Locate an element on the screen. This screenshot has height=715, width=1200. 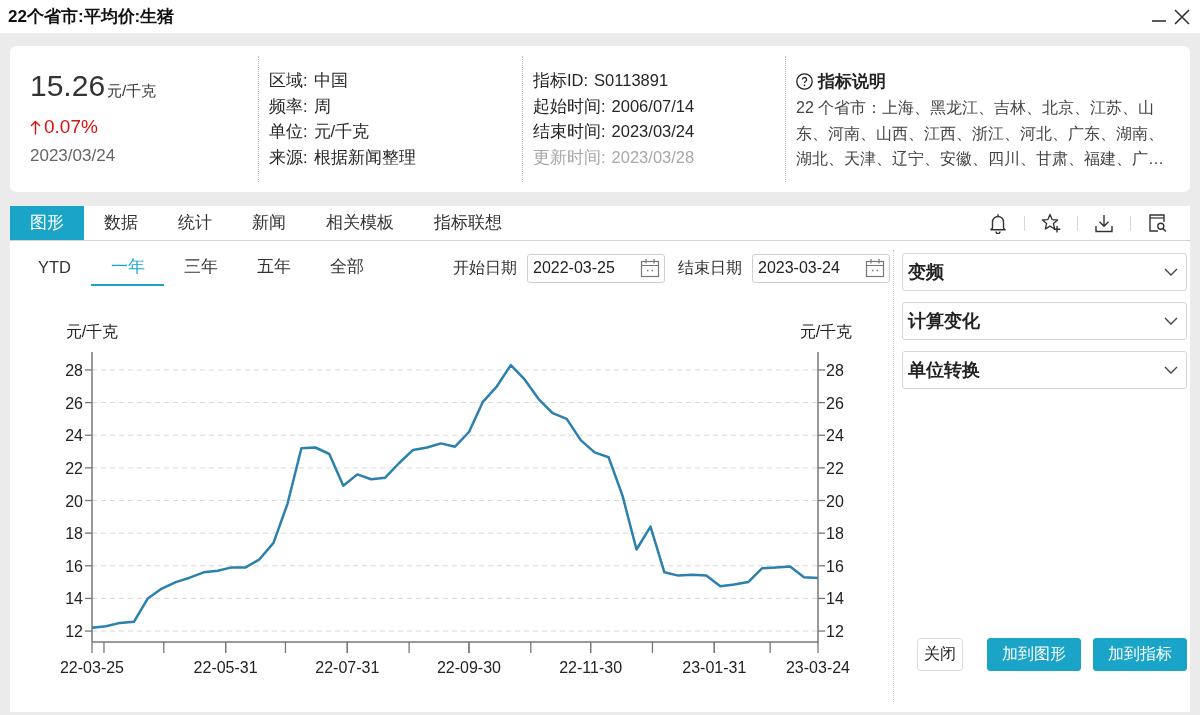
x-tick-label: 23-01-31 is located at coordinates (714, 667).